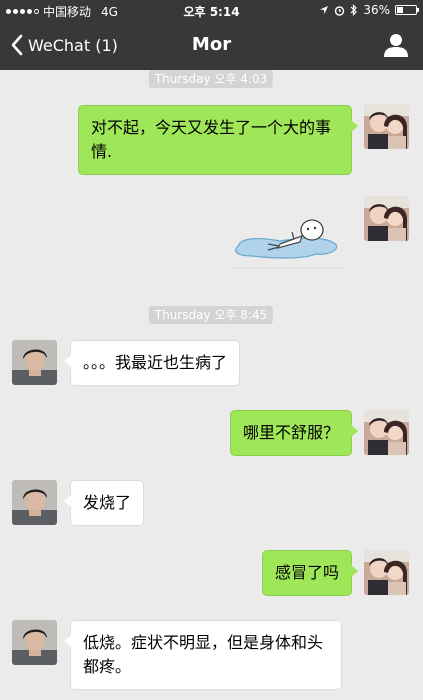 Image resolution: width=423 pixels, height=700 pixels. Describe the element at coordinates (73, 45) in the screenshot. I see `back-button-label: WeChat (1)` at that location.